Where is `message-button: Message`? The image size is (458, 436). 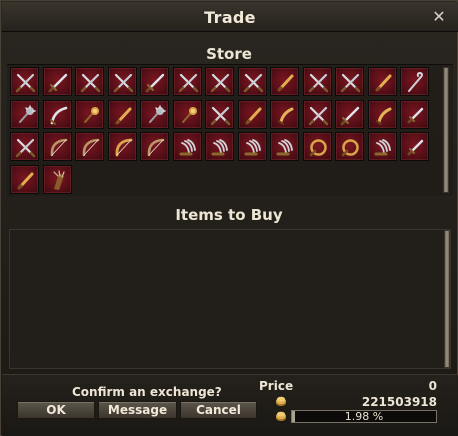
message-button: Message is located at coordinates (137, 410).